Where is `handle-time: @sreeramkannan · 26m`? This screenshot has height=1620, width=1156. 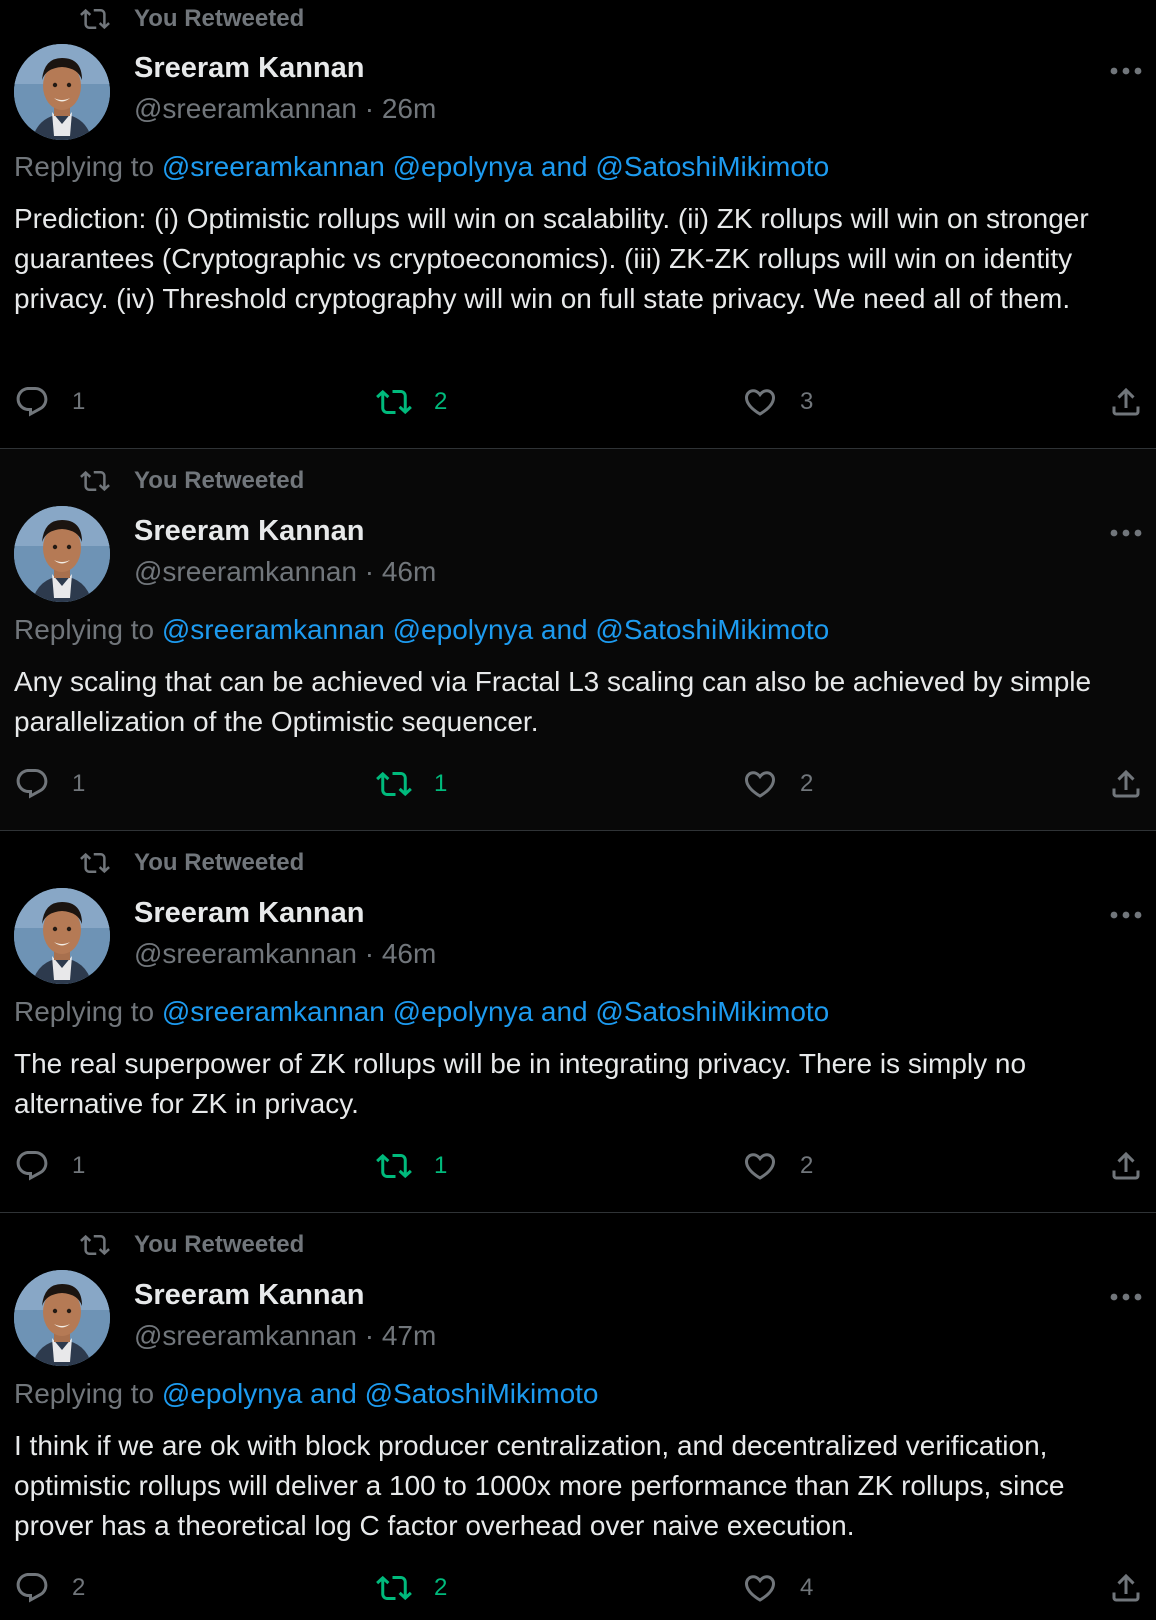
handle-time: @sreeramkannan · 26m is located at coordinates (285, 109).